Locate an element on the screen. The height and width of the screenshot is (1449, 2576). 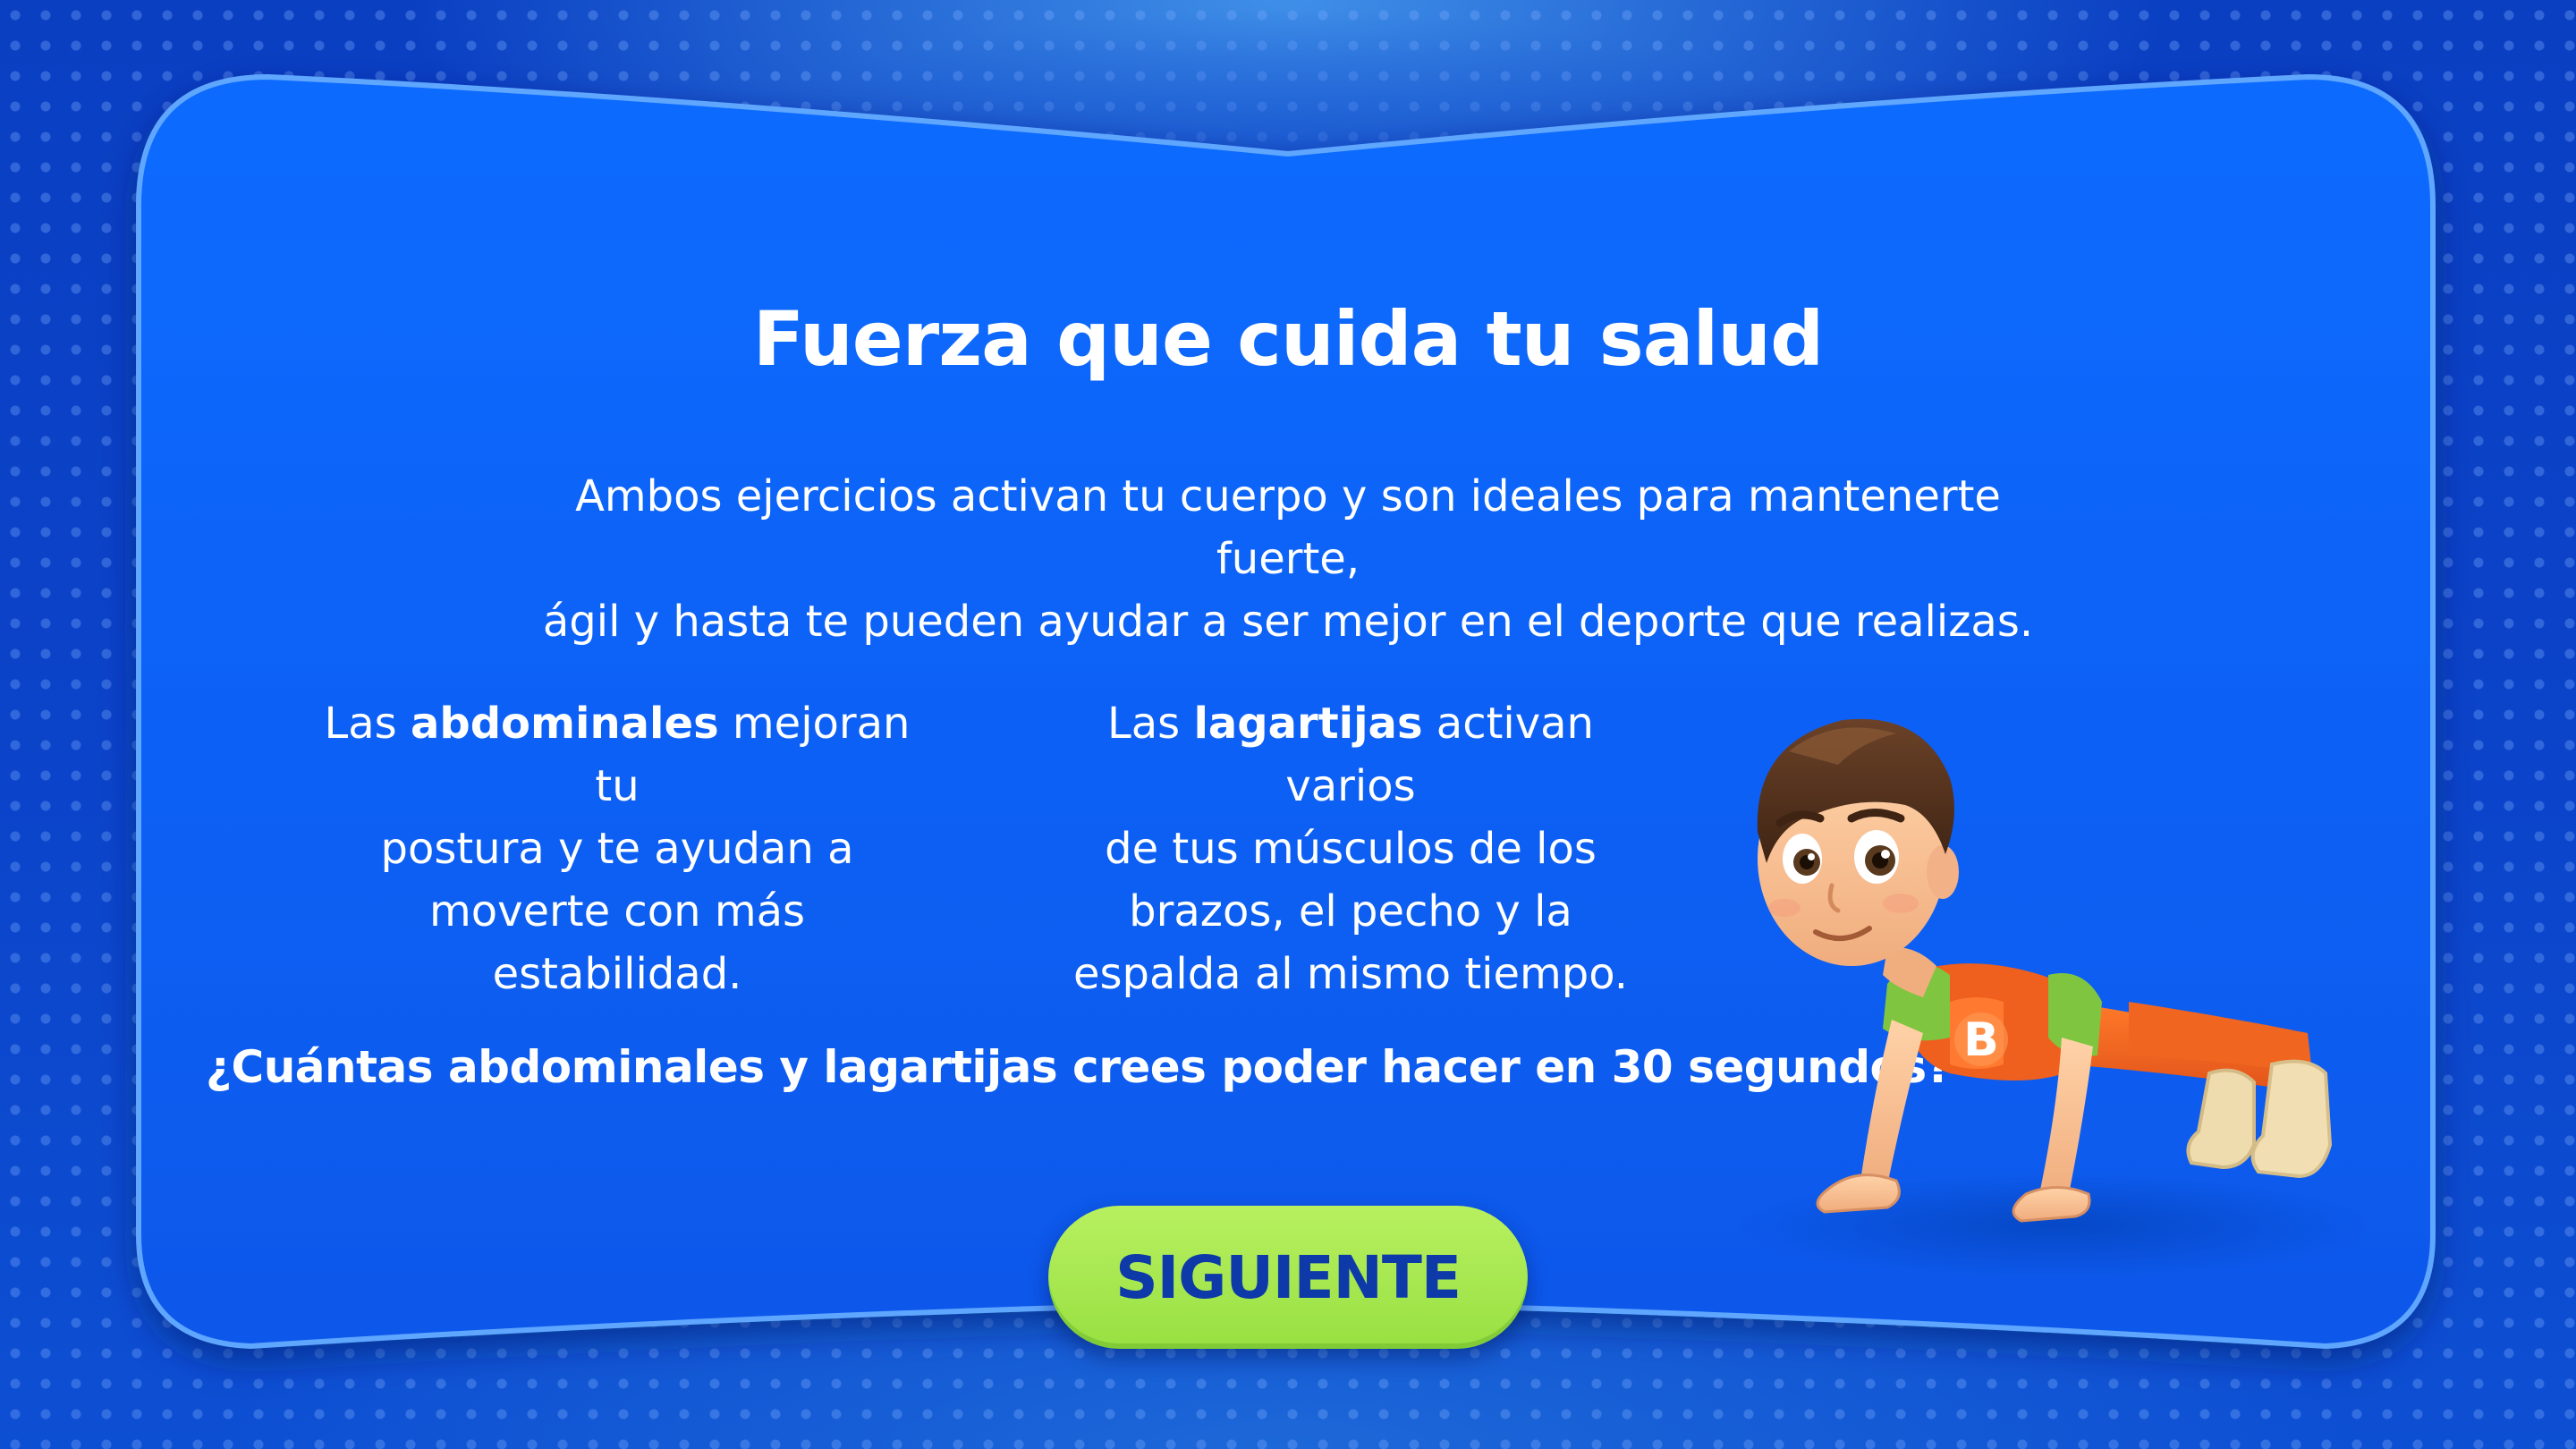
abdominales-keyword: abdominales is located at coordinates (564, 724).